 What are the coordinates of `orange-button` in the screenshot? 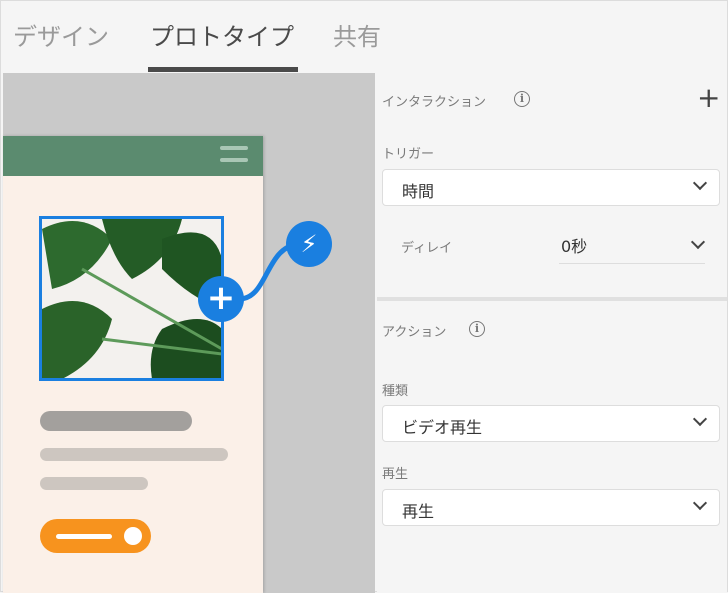 It's located at (95, 536).